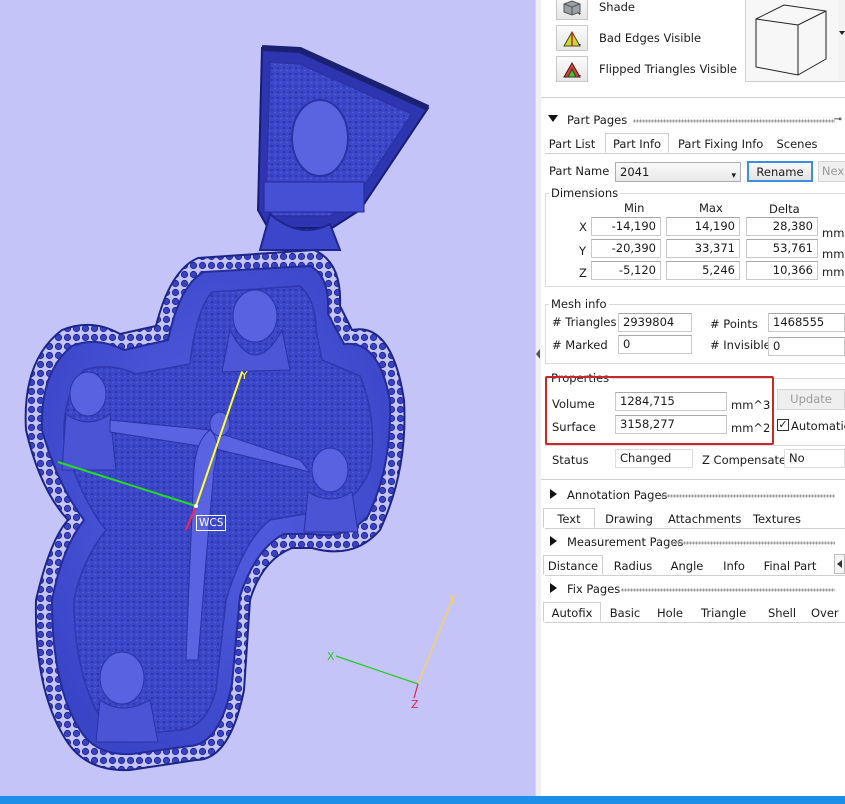 The height and width of the screenshot is (804, 845). What do you see at coordinates (244, 375) in the screenshot?
I see `axis-y-label: Y` at bounding box center [244, 375].